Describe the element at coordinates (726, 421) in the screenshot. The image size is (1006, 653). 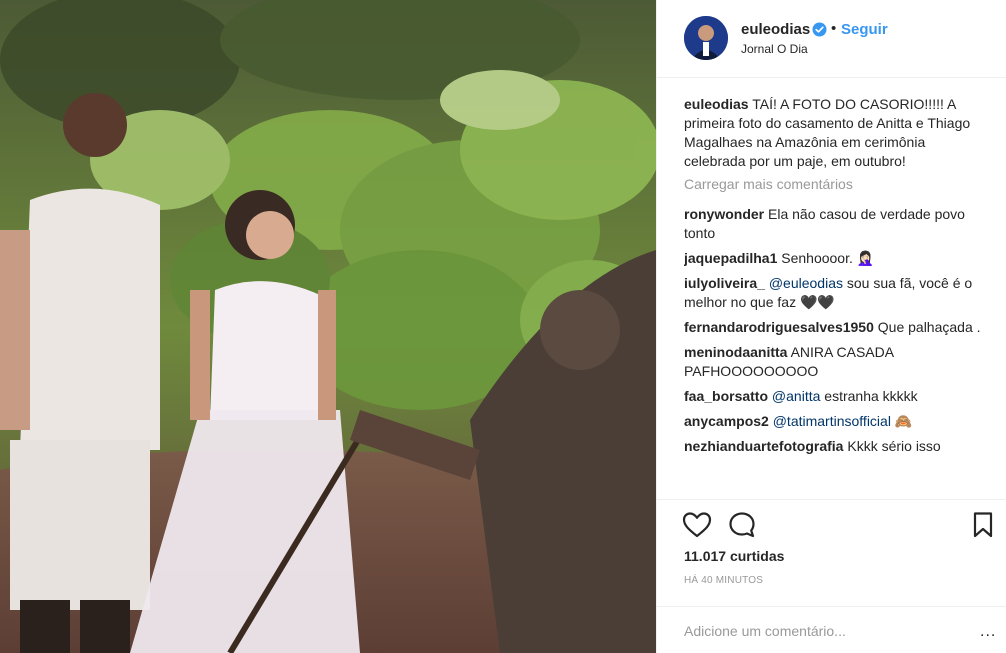
I see `comment-username: anycampos2` at that location.